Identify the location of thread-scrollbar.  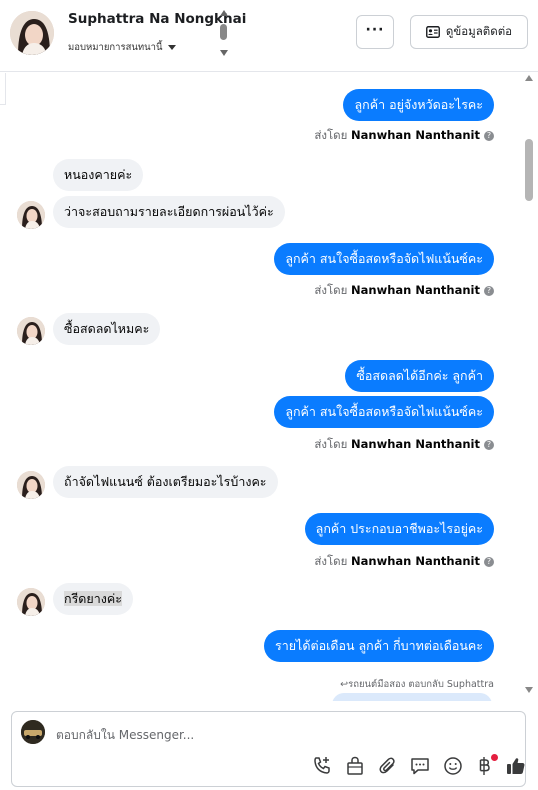
(530, 387).